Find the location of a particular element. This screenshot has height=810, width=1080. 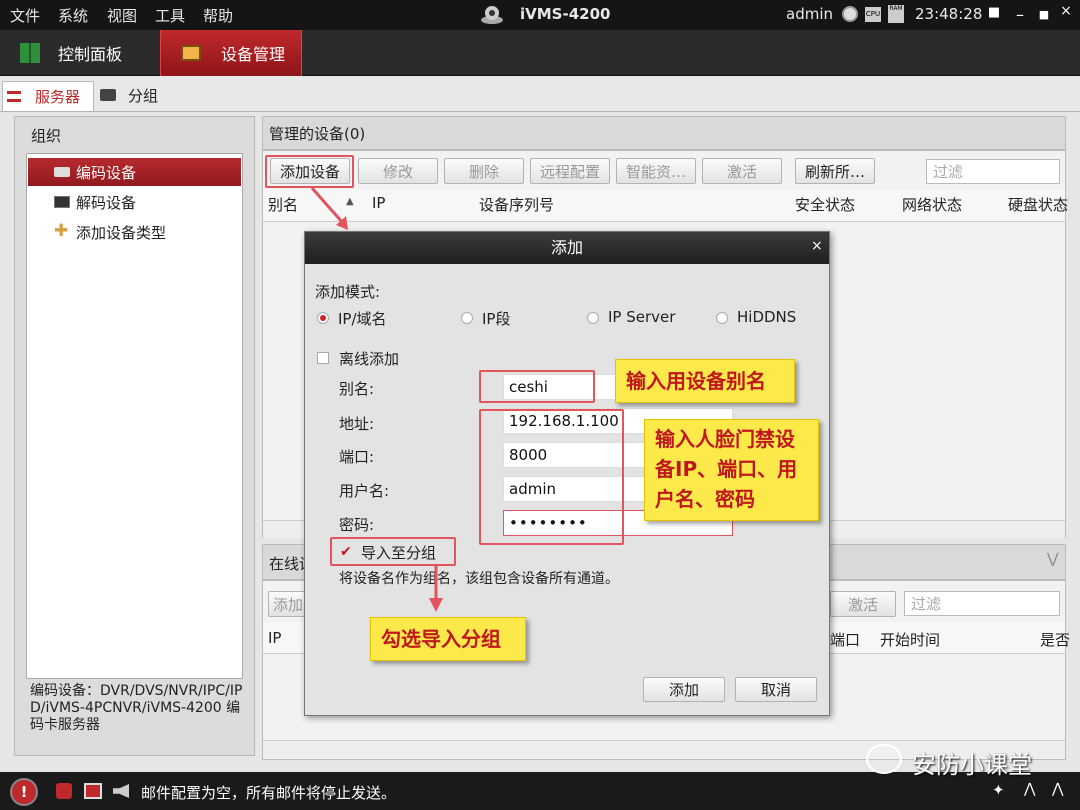

watermark: 安防小课堂 is located at coordinates (972, 765).